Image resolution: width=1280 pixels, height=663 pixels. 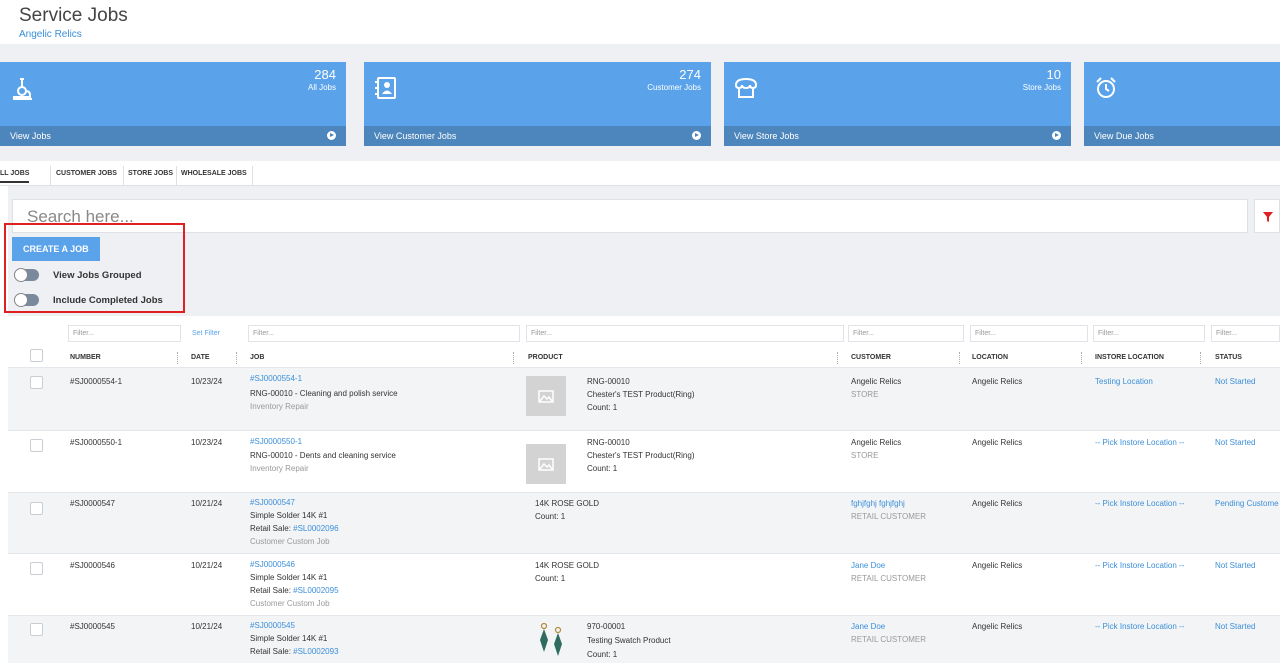 What do you see at coordinates (537, 136) in the screenshot?
I see `view-customer-jobs-link: View Customer Jobs` at bounding box center [537, 136].